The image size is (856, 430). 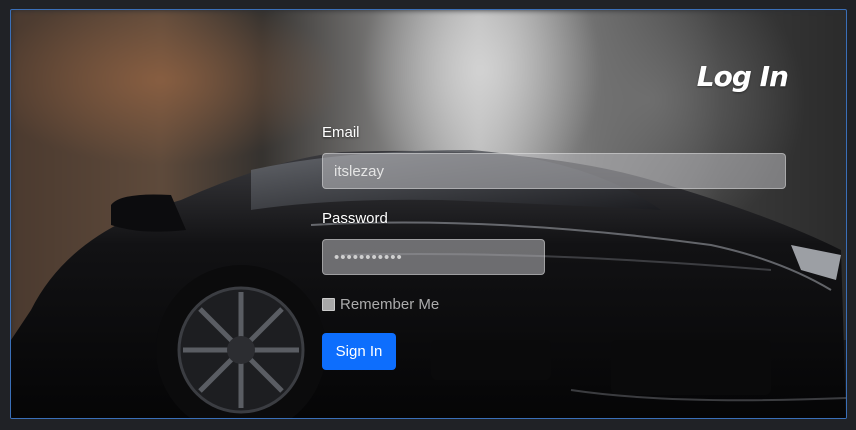 What do you see at coordinates (554, 171) in the screenshot?
I see `email-input` at bounding box center [554, 171].